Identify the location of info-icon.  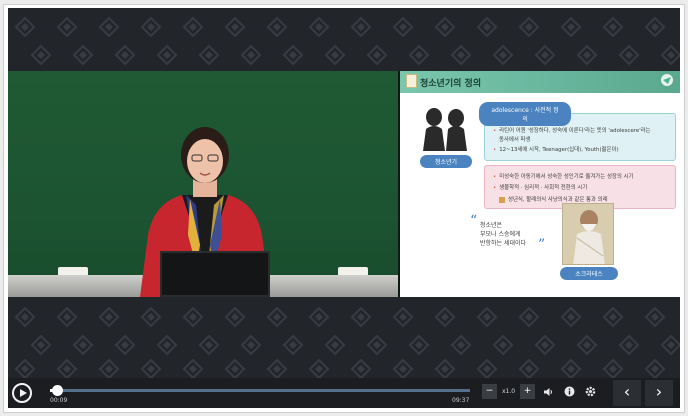
(569, 391).